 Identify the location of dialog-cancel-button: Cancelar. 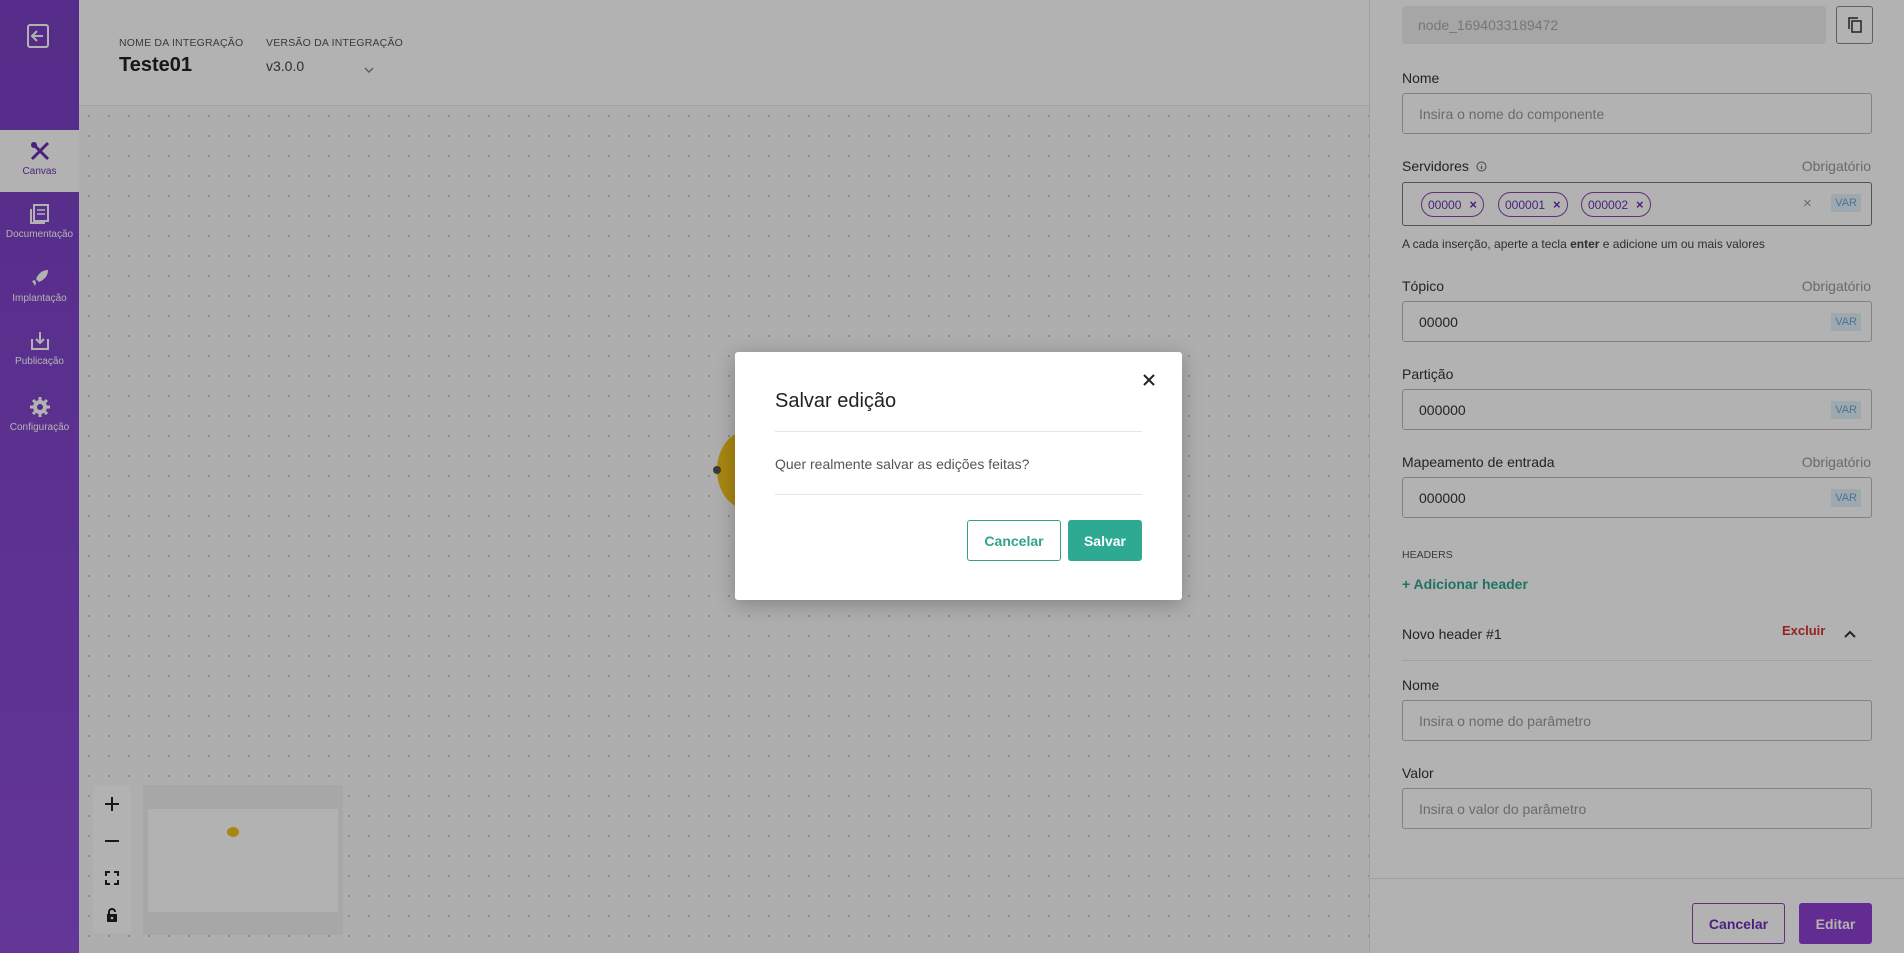
(1014, 540).